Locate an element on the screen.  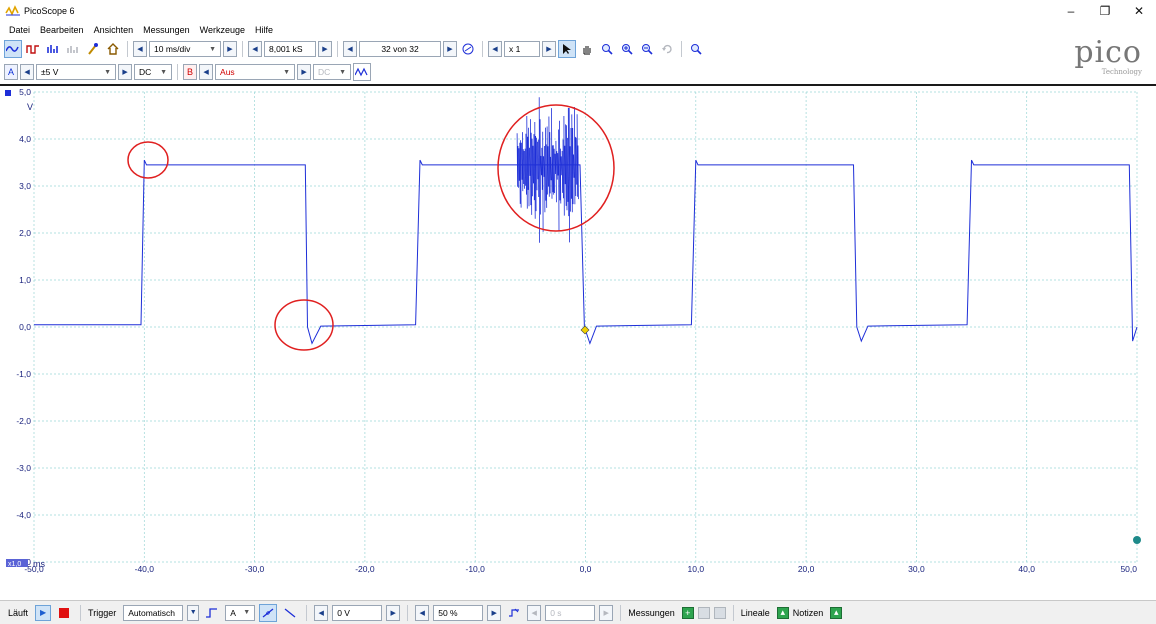
channel-a-range-select: ±5 V ▼ is located at coordinates (76, 72).